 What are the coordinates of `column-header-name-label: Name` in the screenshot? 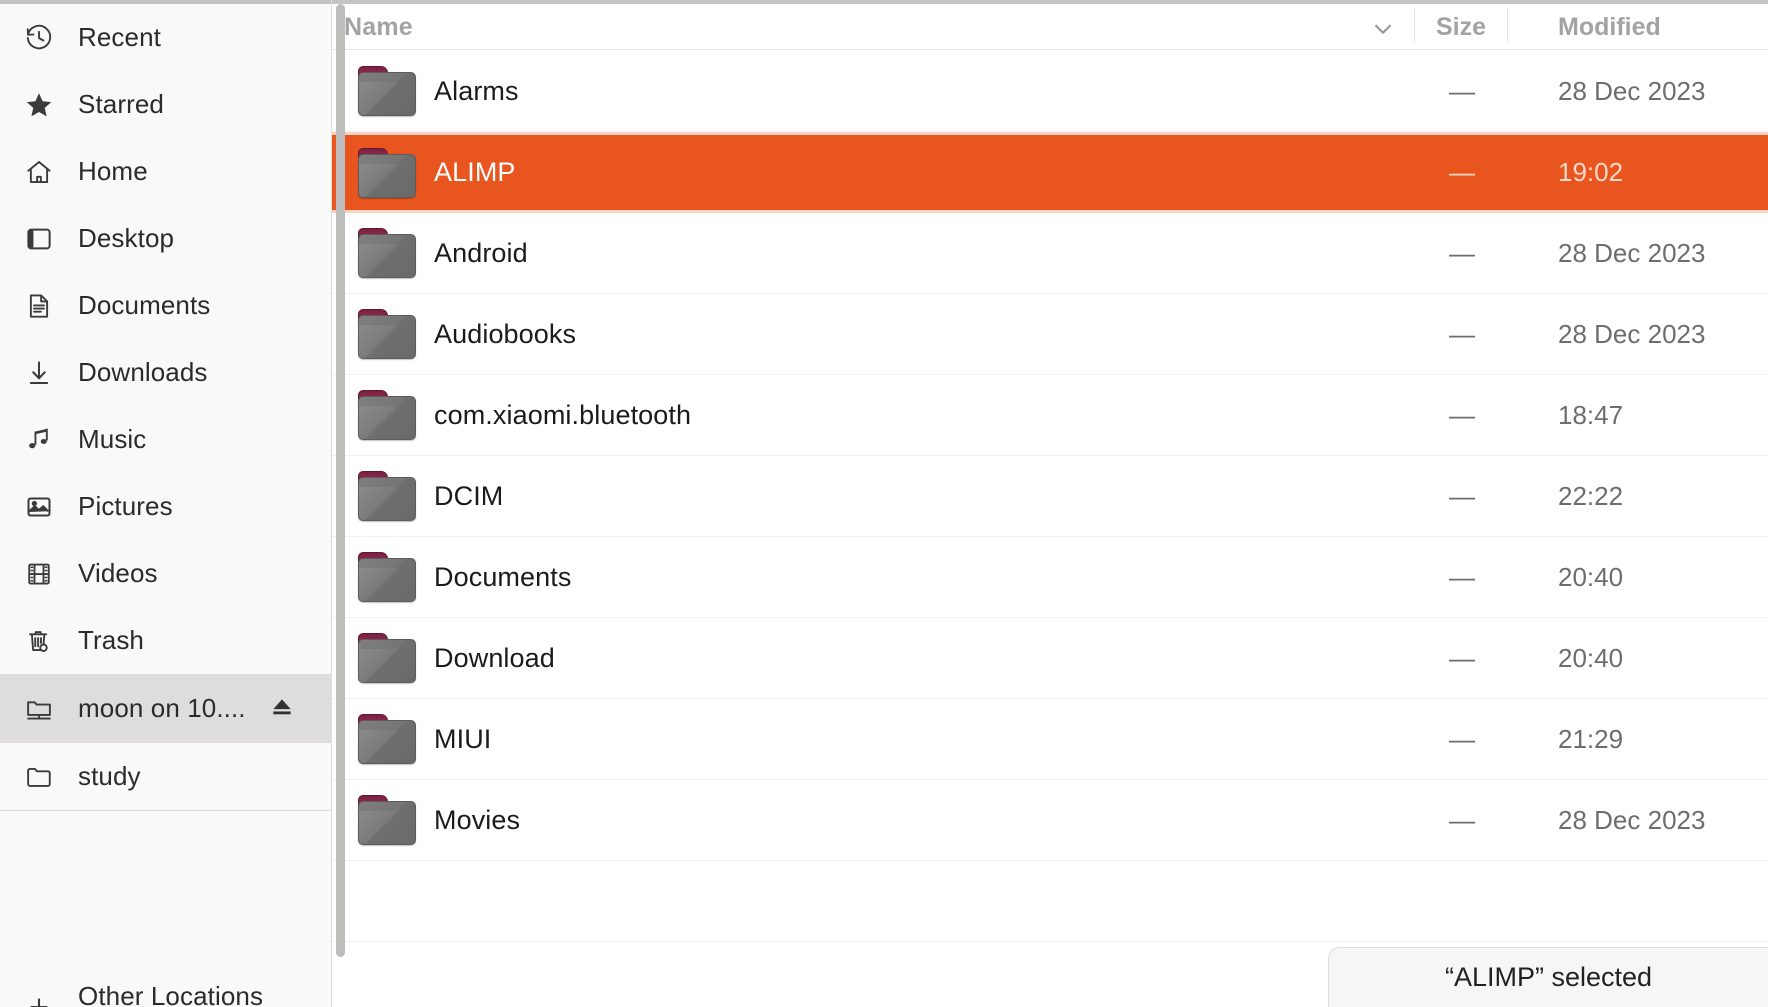 It's located at (378, 27).